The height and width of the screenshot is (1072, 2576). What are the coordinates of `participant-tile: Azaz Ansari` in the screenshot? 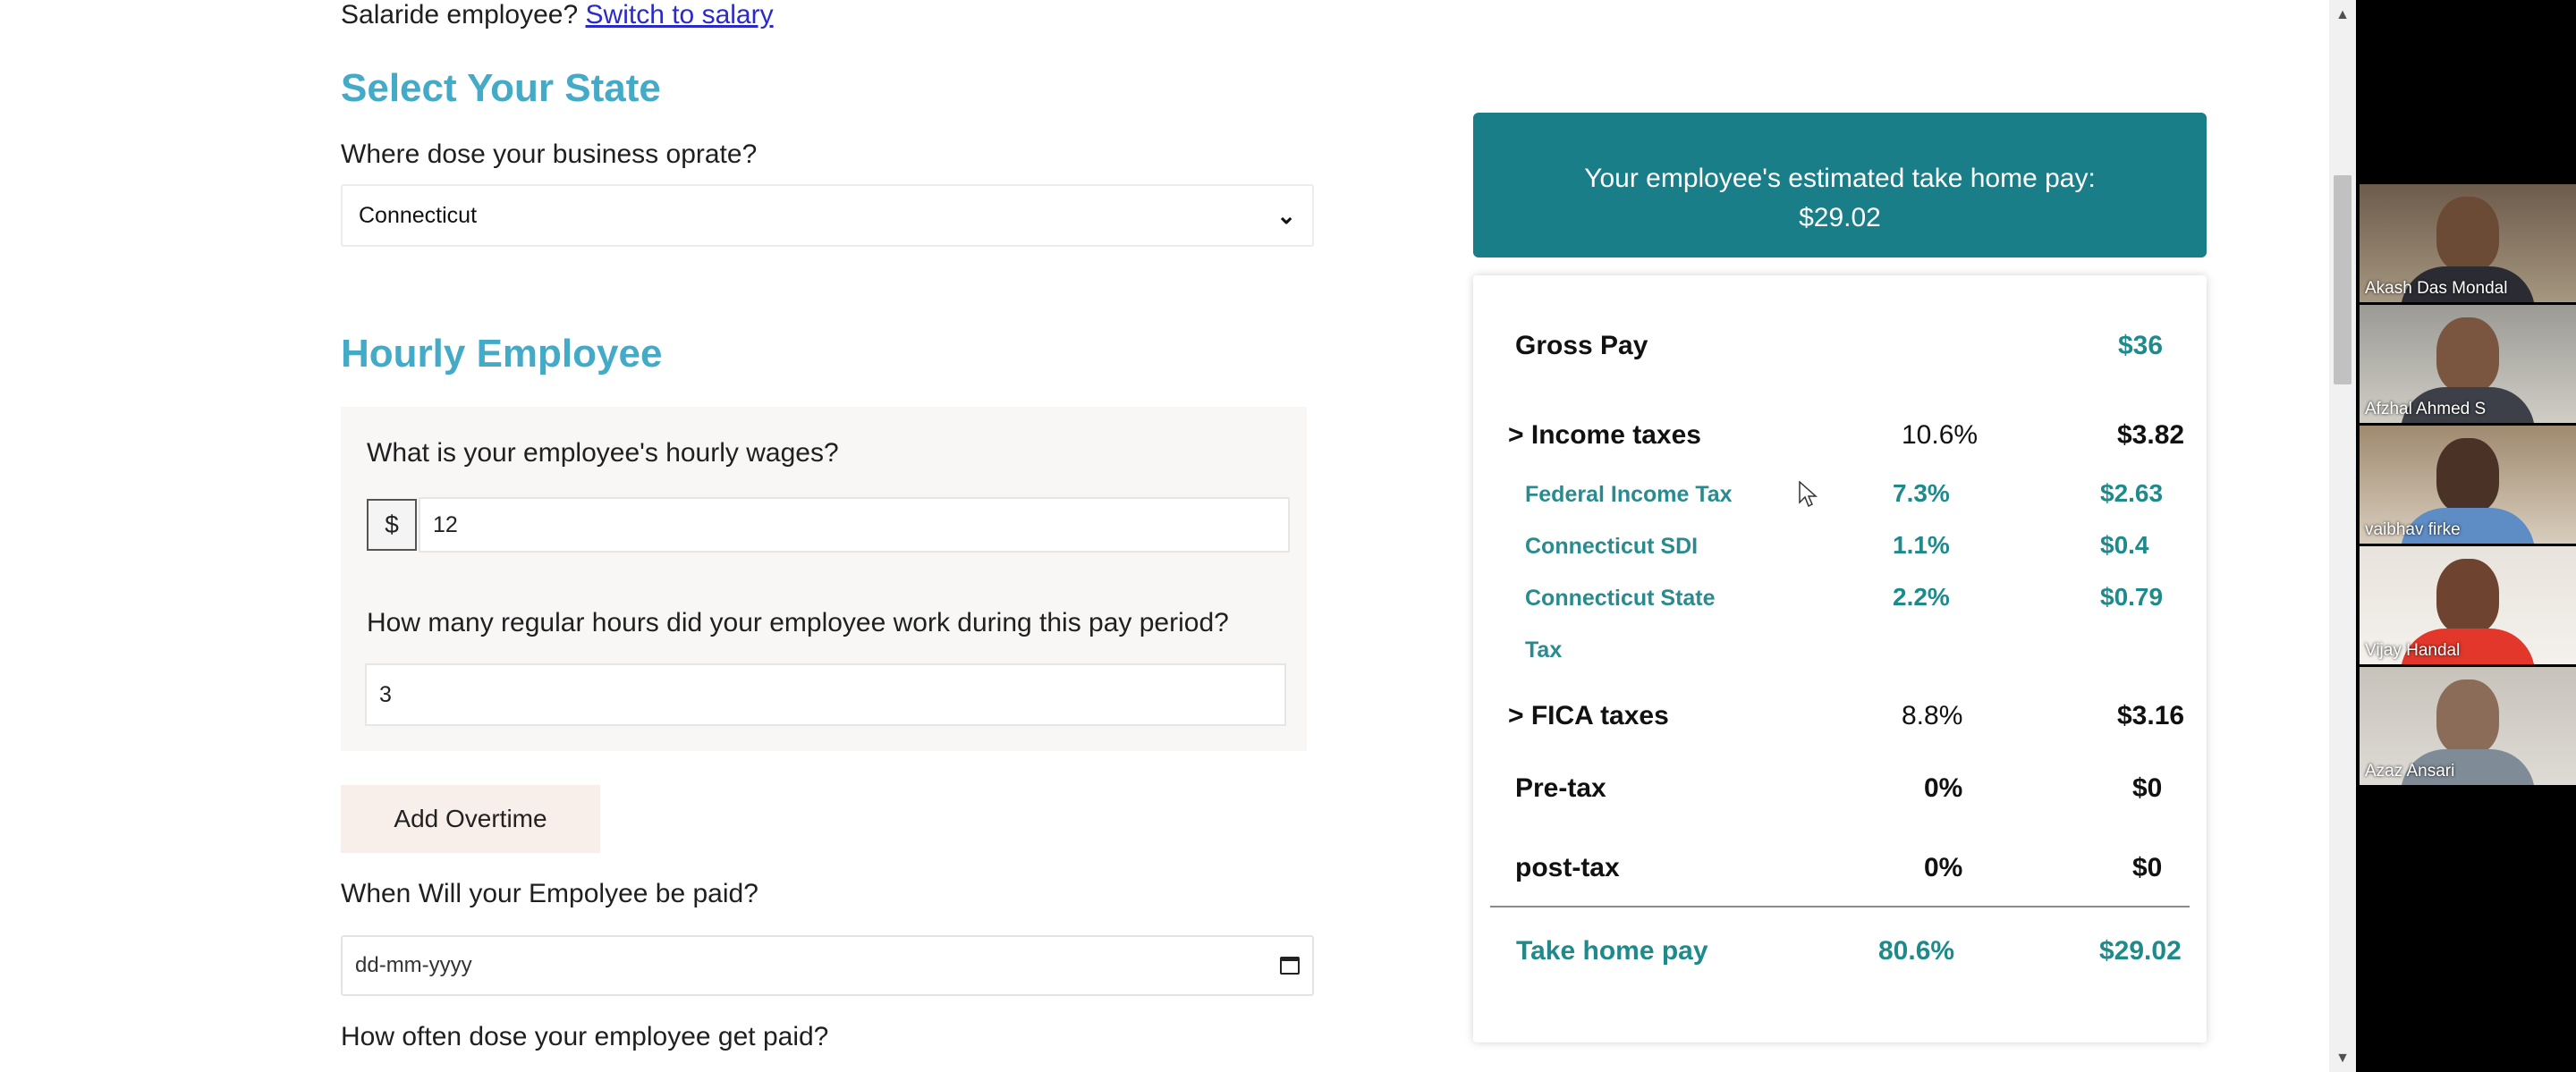 It's located at (2468, 726).